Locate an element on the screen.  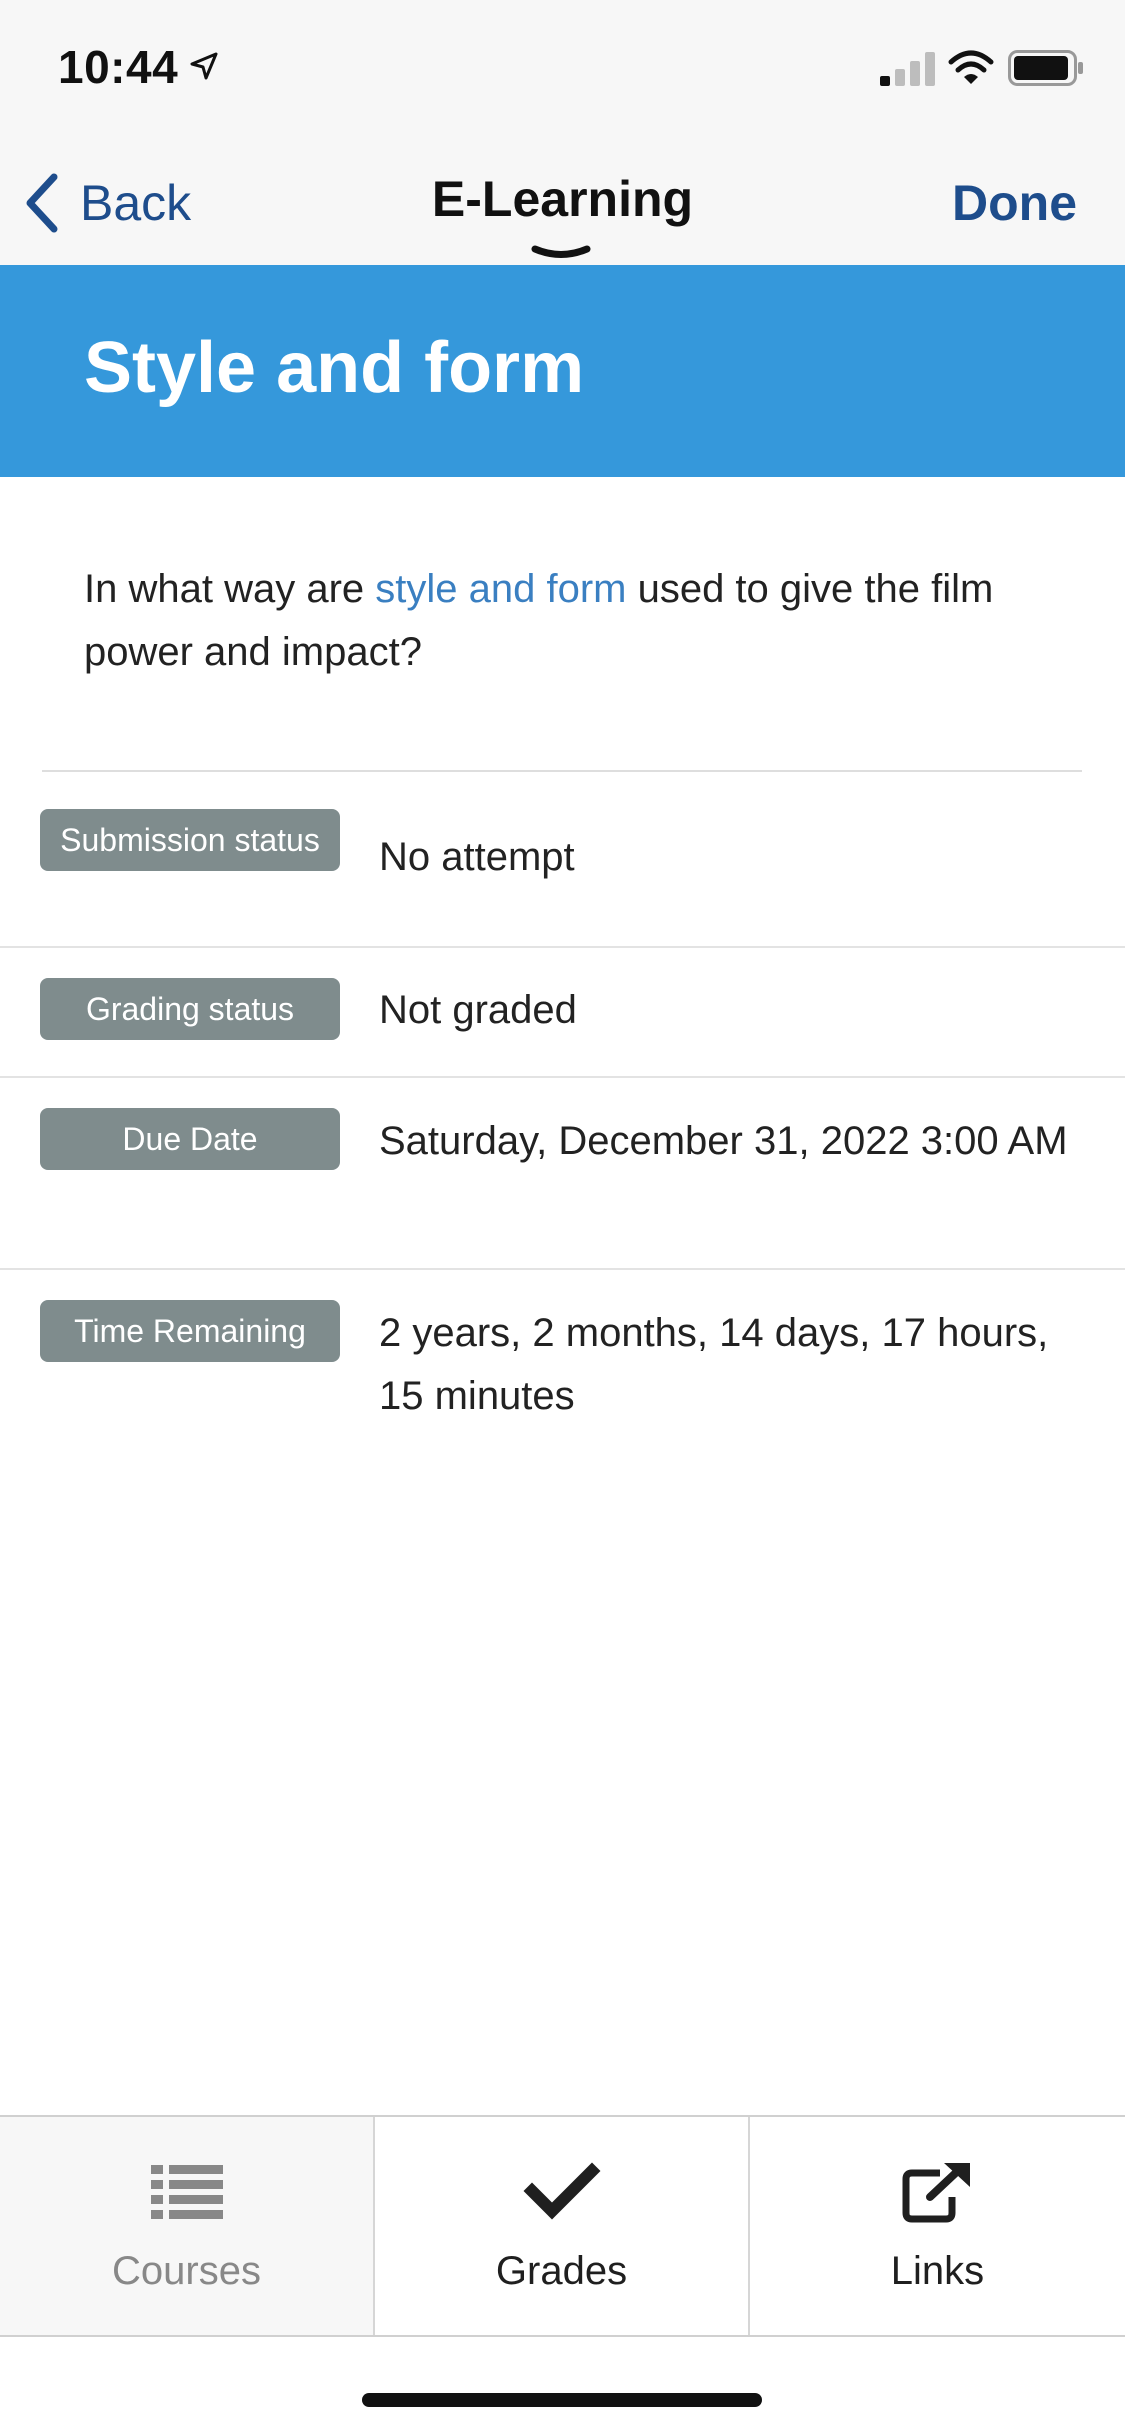
row-submission-status: Submission status No attempt is located at coordinates (562, 860).